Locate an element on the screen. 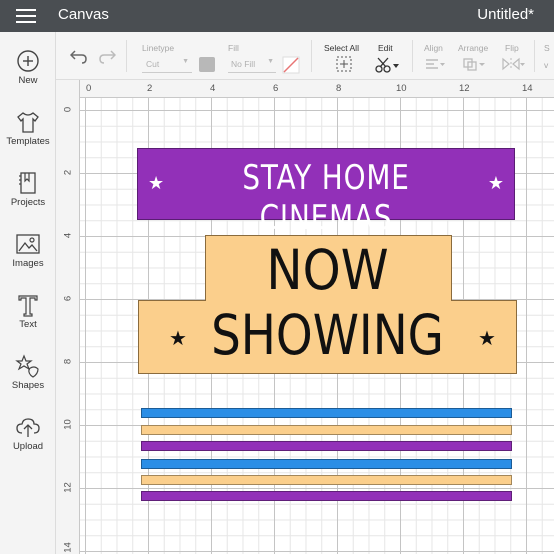 The width and height of the screenshot is (554, 554). linetype-color-swatch is located at coordinates (207, 64).